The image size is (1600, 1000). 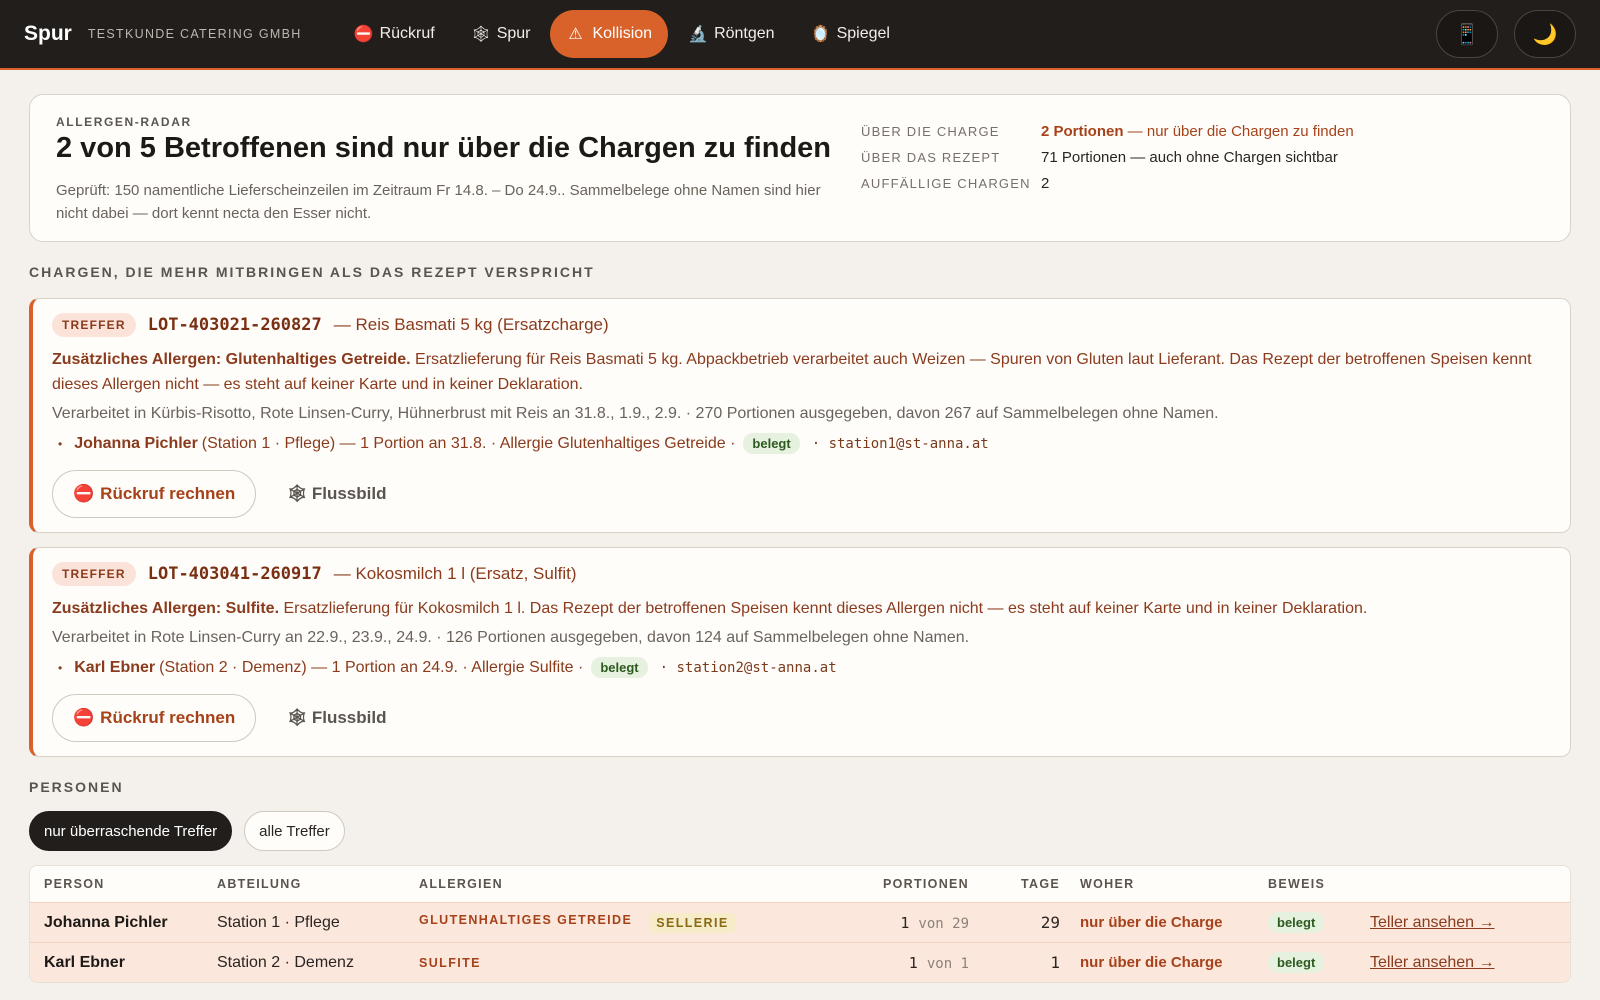 What do you see at coordinates (285, 962) in the screenshot?
I see `cell-department: Station 2 · Demenz` at bounding box center [285, 962].